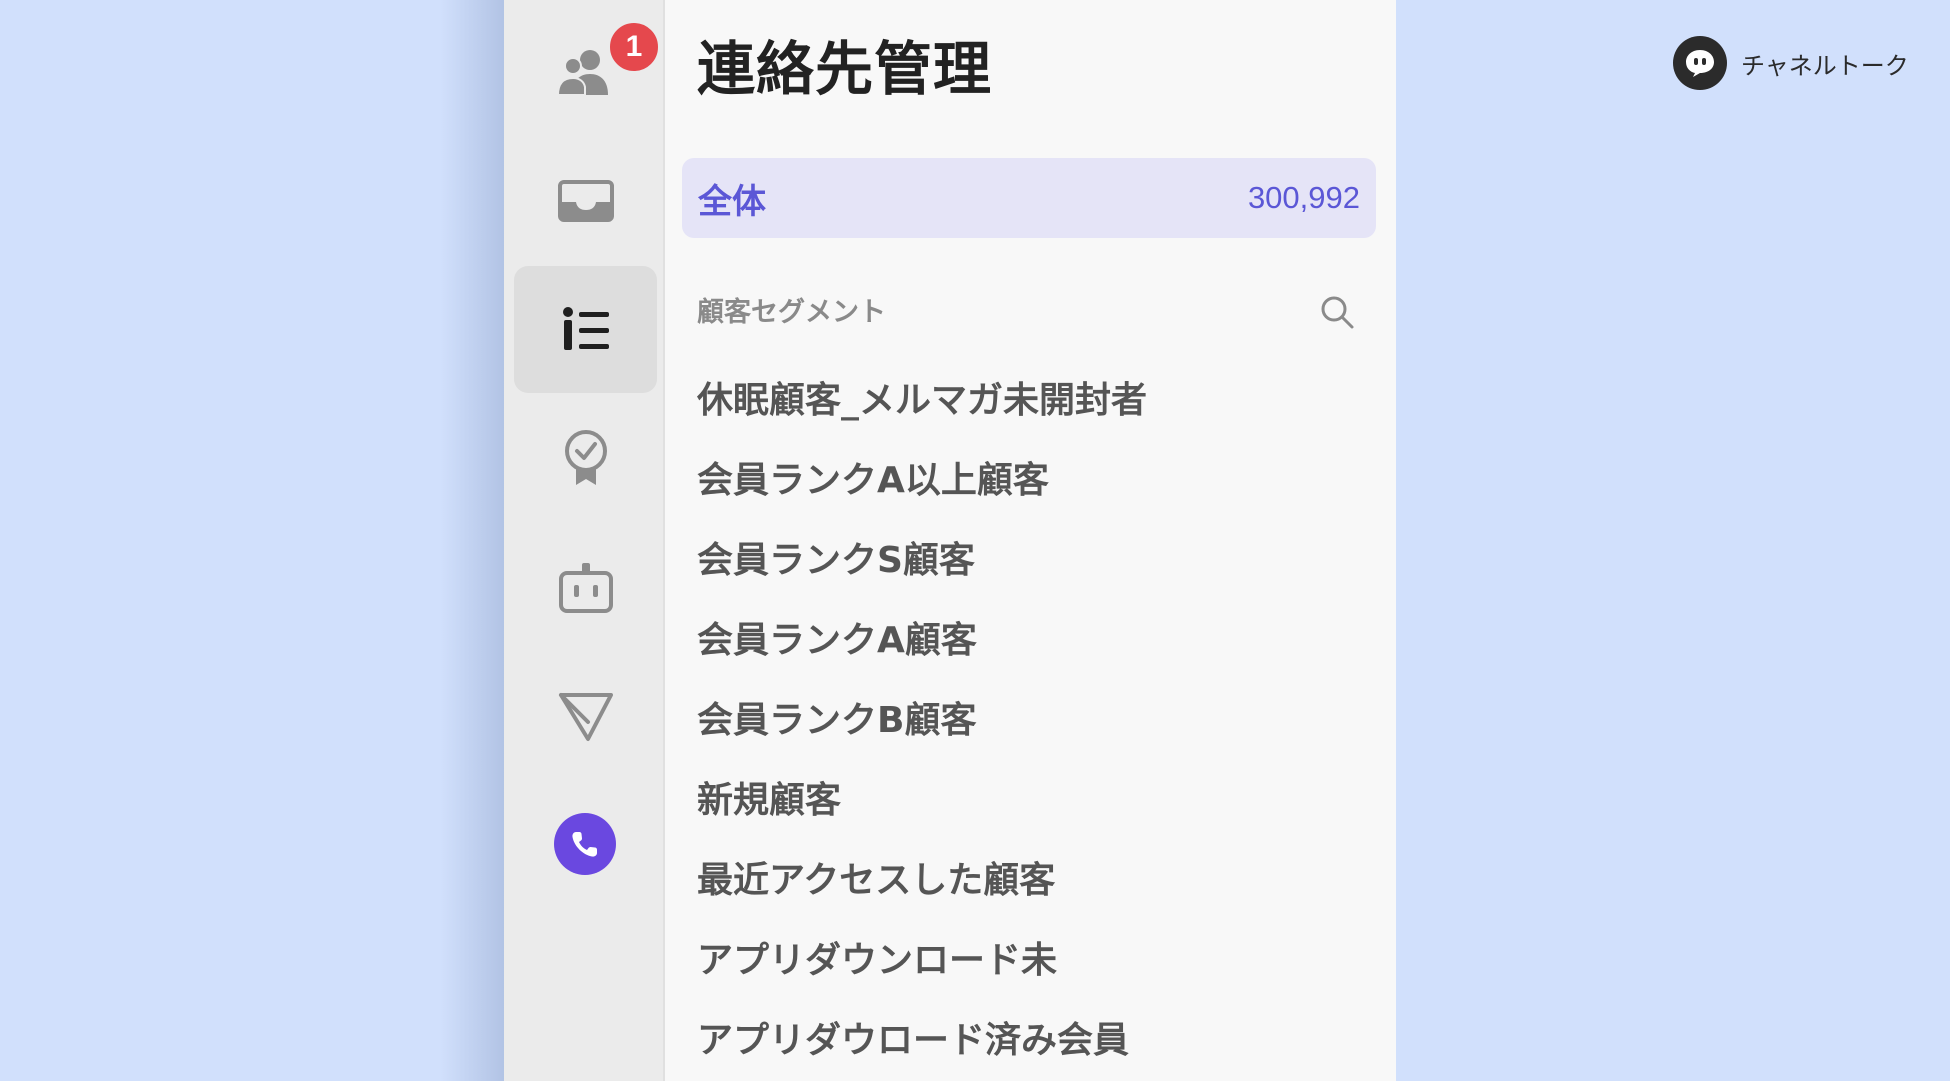 The image size is (1950, 1081). What do you see at coordinates (922, 727) in the screenshot?
I see `segment-item: 会員ランクB顧客` at bounding box center [922, 727].